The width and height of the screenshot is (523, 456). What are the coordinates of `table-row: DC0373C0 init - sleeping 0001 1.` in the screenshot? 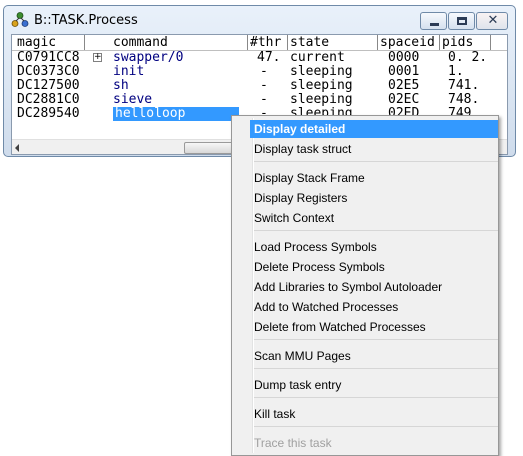 It's located at (259, 72).